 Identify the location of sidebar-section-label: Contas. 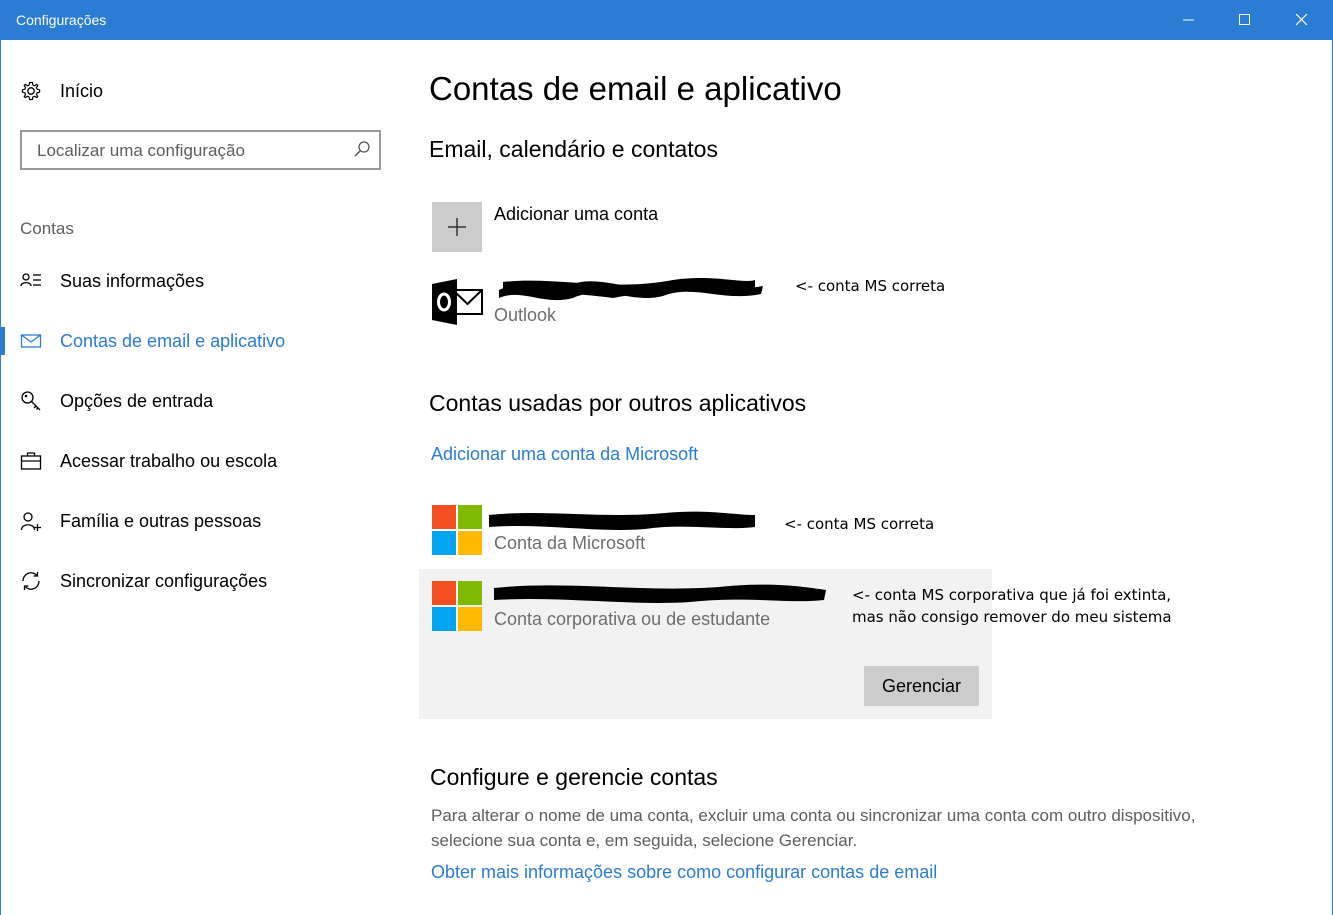
(47, 228).